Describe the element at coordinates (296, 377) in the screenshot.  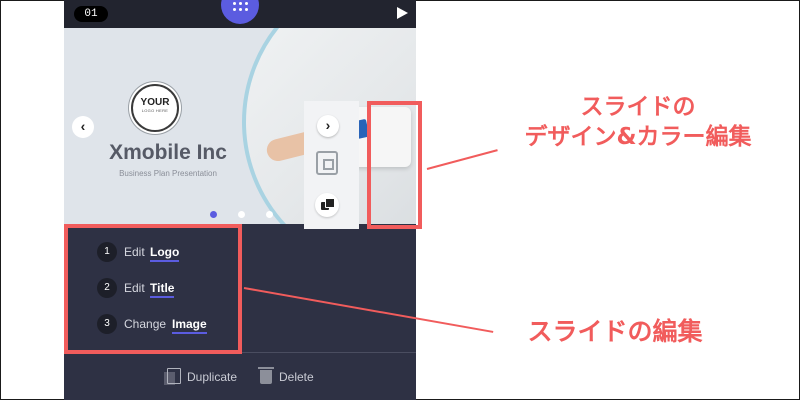
I see `delete-label: Delete` at that location.